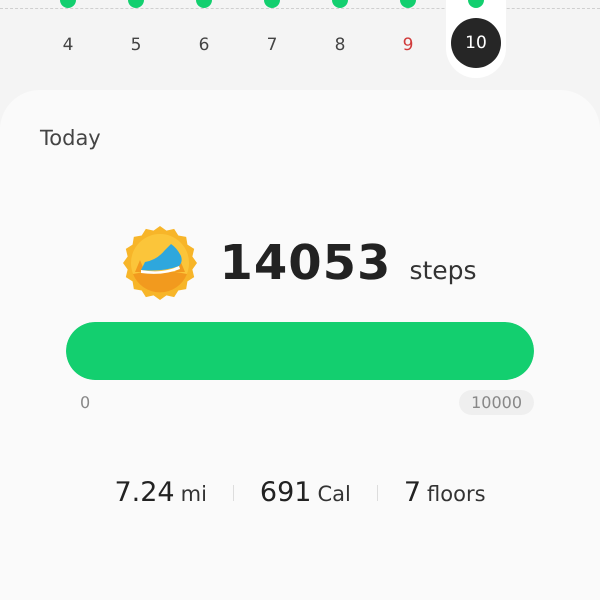 This screenshot has width=600, height=600. I want to click on day-column: 4, so click(68, 39).